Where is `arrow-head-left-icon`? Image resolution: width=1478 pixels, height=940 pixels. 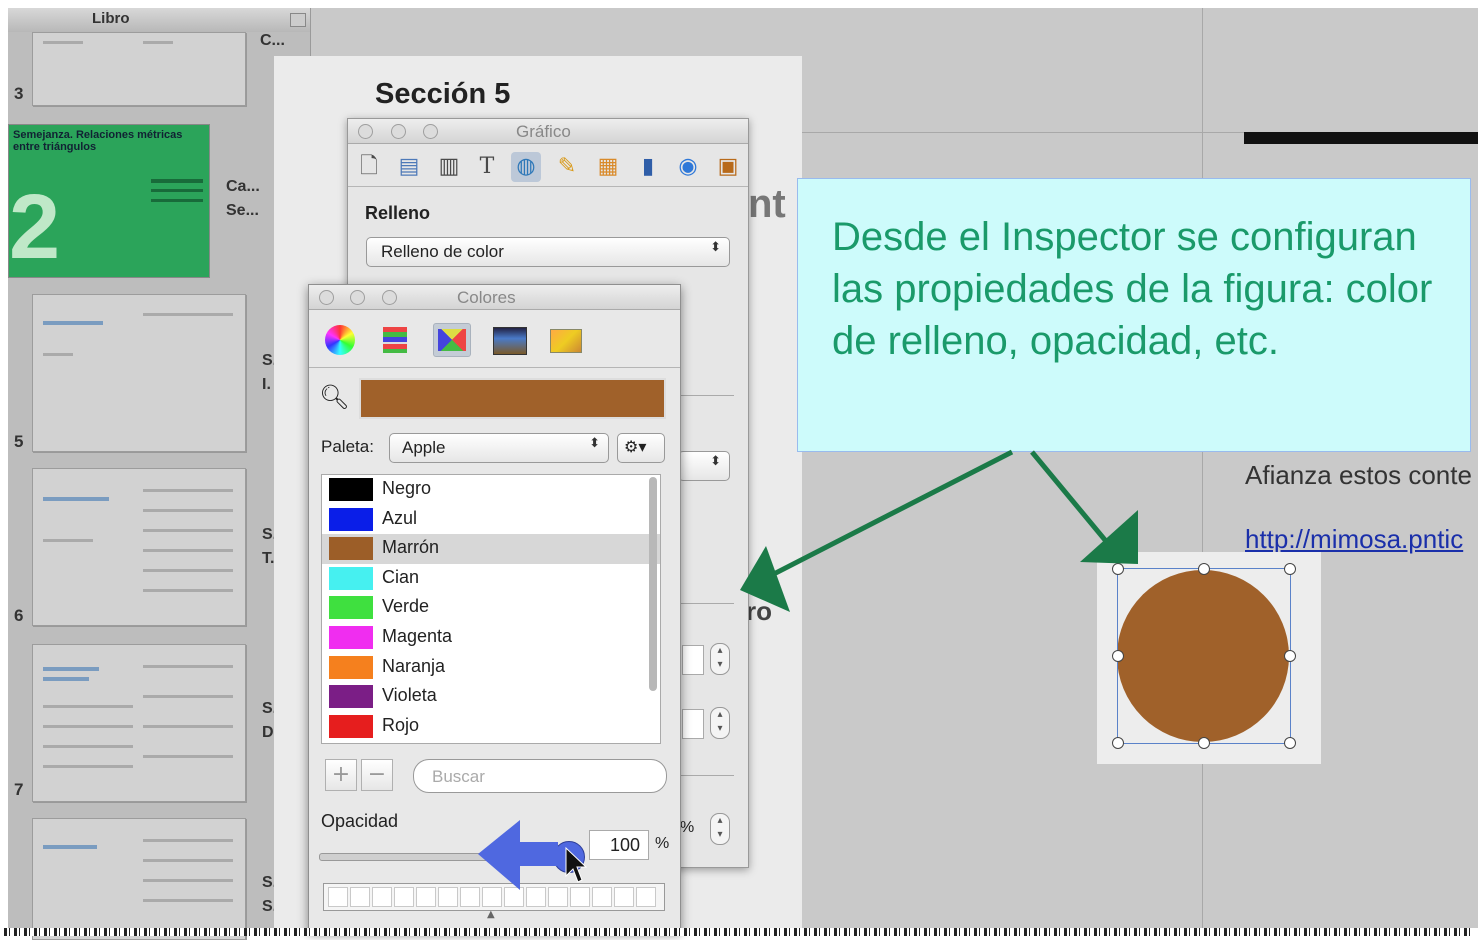
arrow-head-left-icon is located at coordinates (765, 579).